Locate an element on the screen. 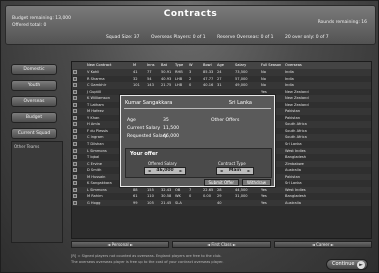 The image size is (379, 273). offered-salary-stepper: ◄ 46,000 ► is located at coordinates (165, 171).